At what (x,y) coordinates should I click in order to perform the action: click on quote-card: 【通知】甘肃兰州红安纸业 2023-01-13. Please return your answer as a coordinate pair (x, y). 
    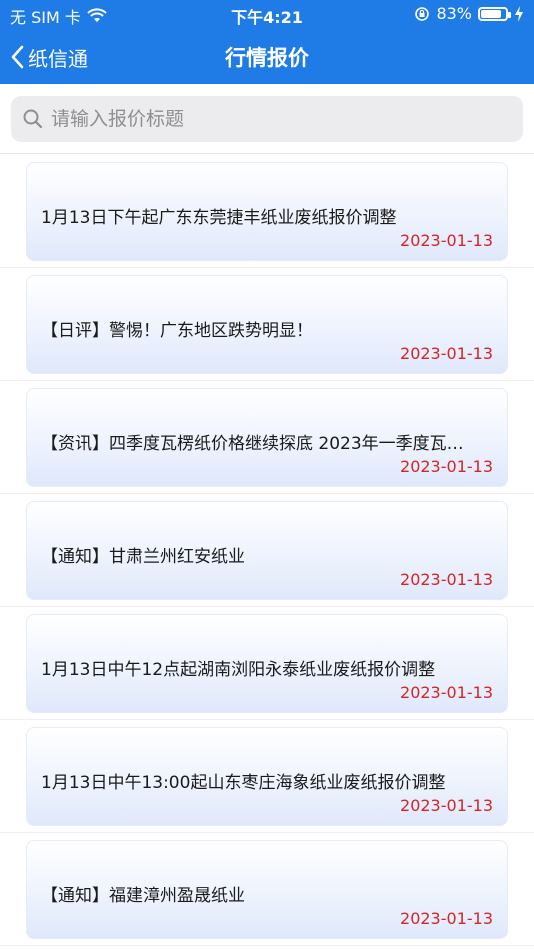
    Looking at the image, I should click on (267, 550).